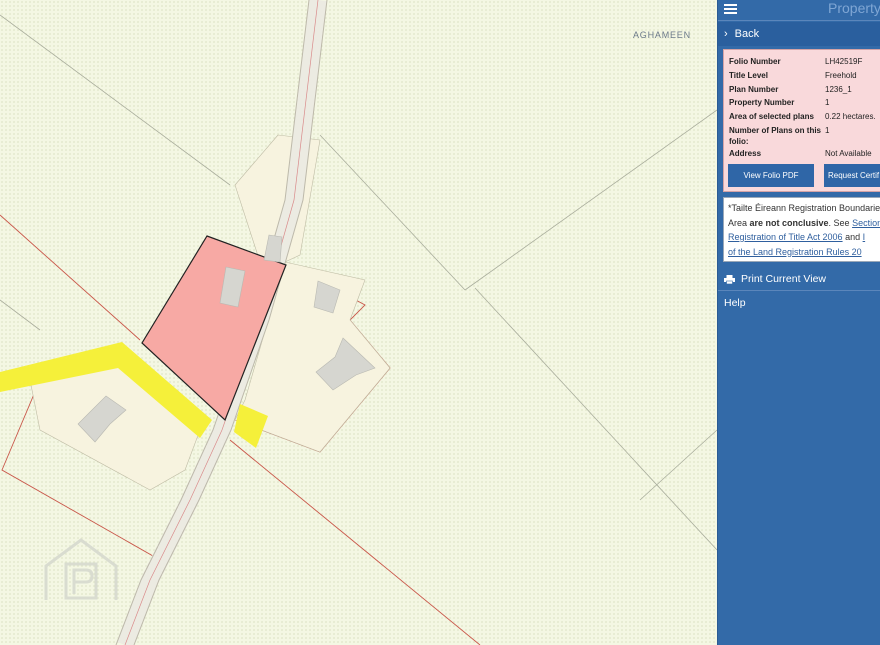  What do you see at coordinates (804, 76) in the screenshot?
I see `folio-row: Title Level Freehold` at bounding box center [804, 76].